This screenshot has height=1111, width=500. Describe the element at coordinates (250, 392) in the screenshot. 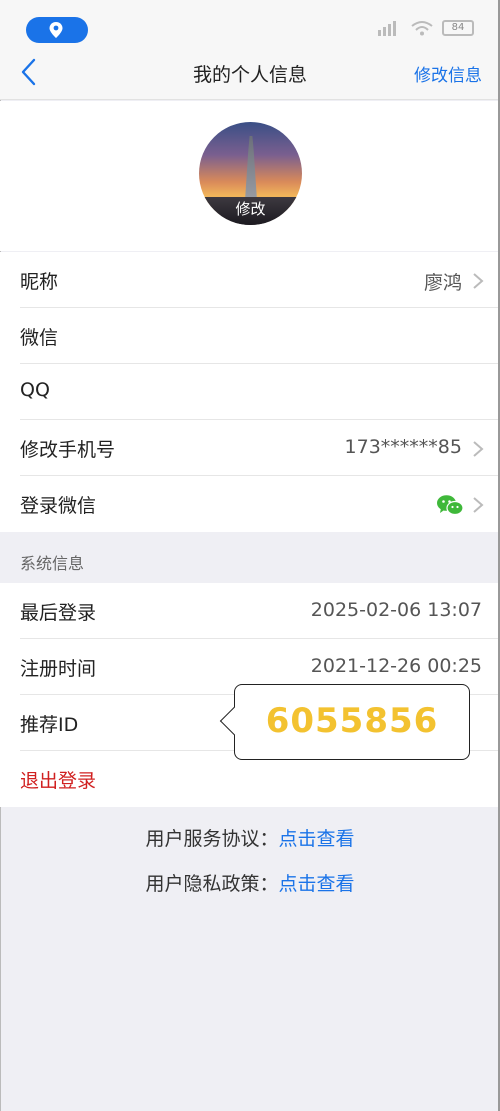

I see `qq-row: QQ` at that location.